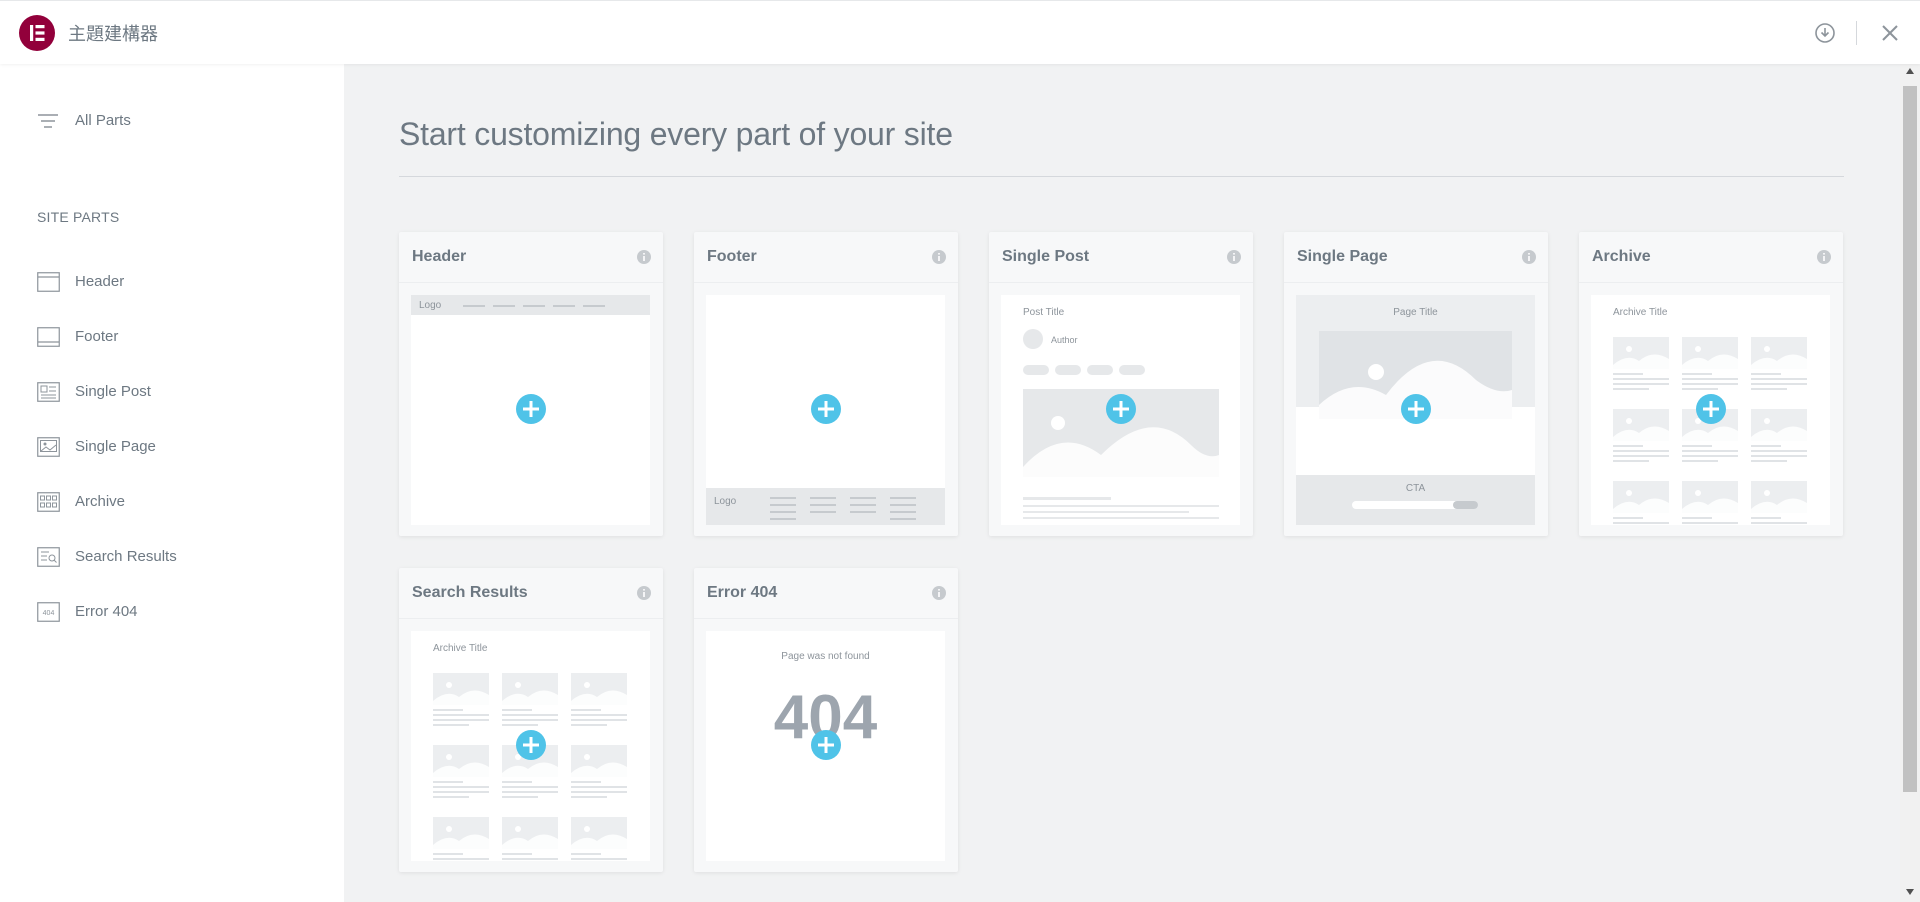 This screenshot has height=902, width=1920. I want to click on scrollbar, so click(1910, 483).